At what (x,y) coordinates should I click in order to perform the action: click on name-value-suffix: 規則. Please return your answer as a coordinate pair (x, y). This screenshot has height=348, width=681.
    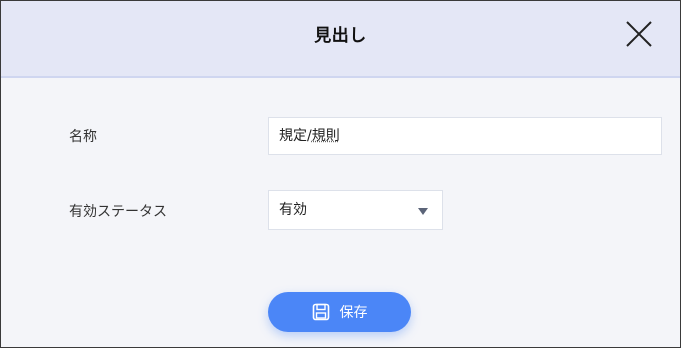
    Looking at the image, I should click on (325, 136).